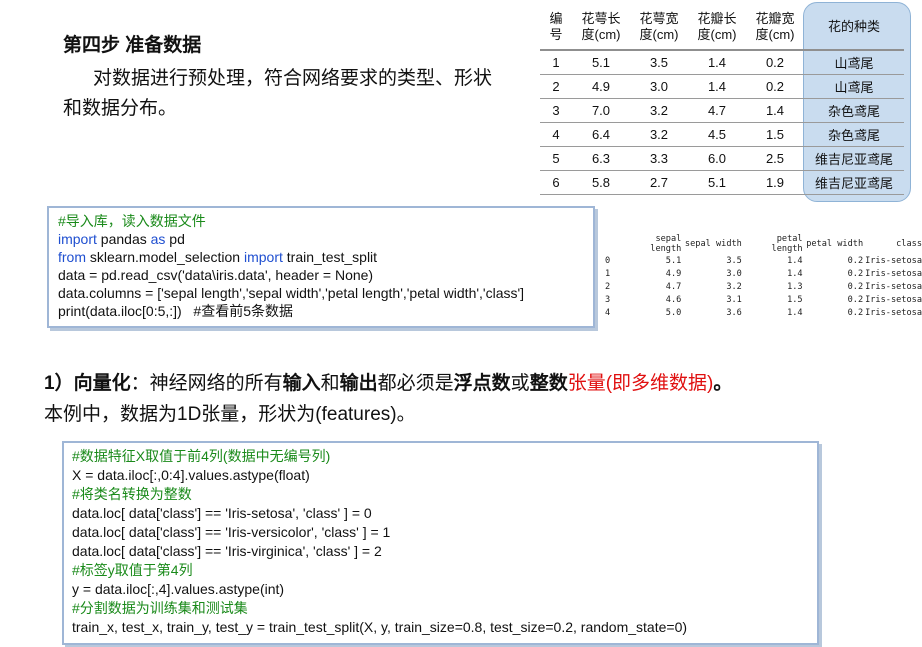 This screenshot has width=922, height=647. I want to click on vectorization-text: 或, so click(520, 383).